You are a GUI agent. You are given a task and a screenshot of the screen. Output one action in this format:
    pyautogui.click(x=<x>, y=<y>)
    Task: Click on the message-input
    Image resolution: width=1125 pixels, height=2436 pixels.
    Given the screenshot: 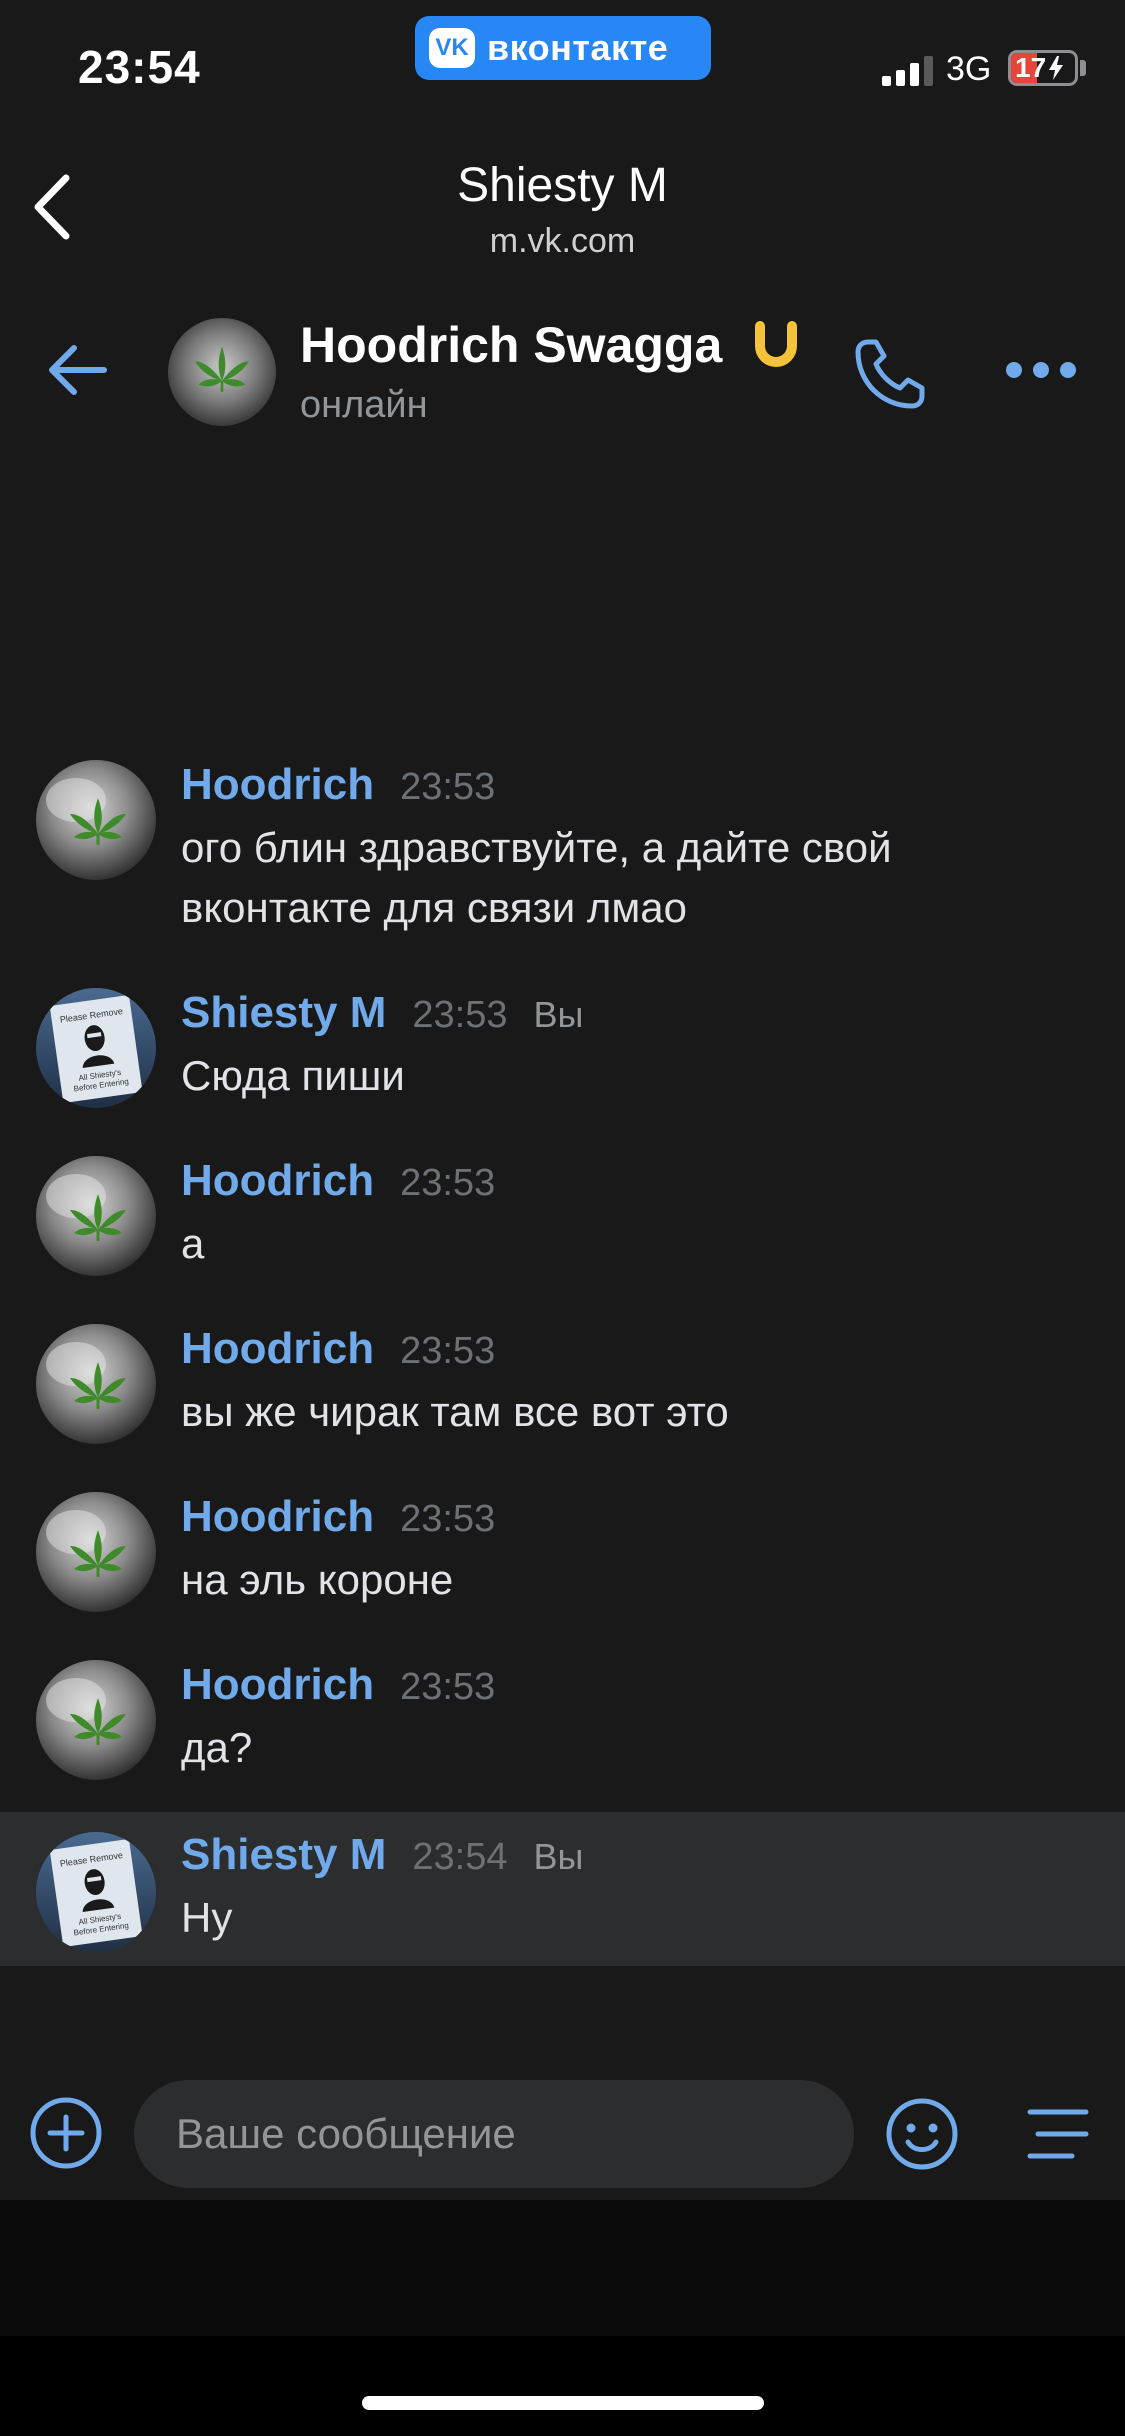 What is the action you would take?
    pyautogui.click(x=494, y=2134)
    